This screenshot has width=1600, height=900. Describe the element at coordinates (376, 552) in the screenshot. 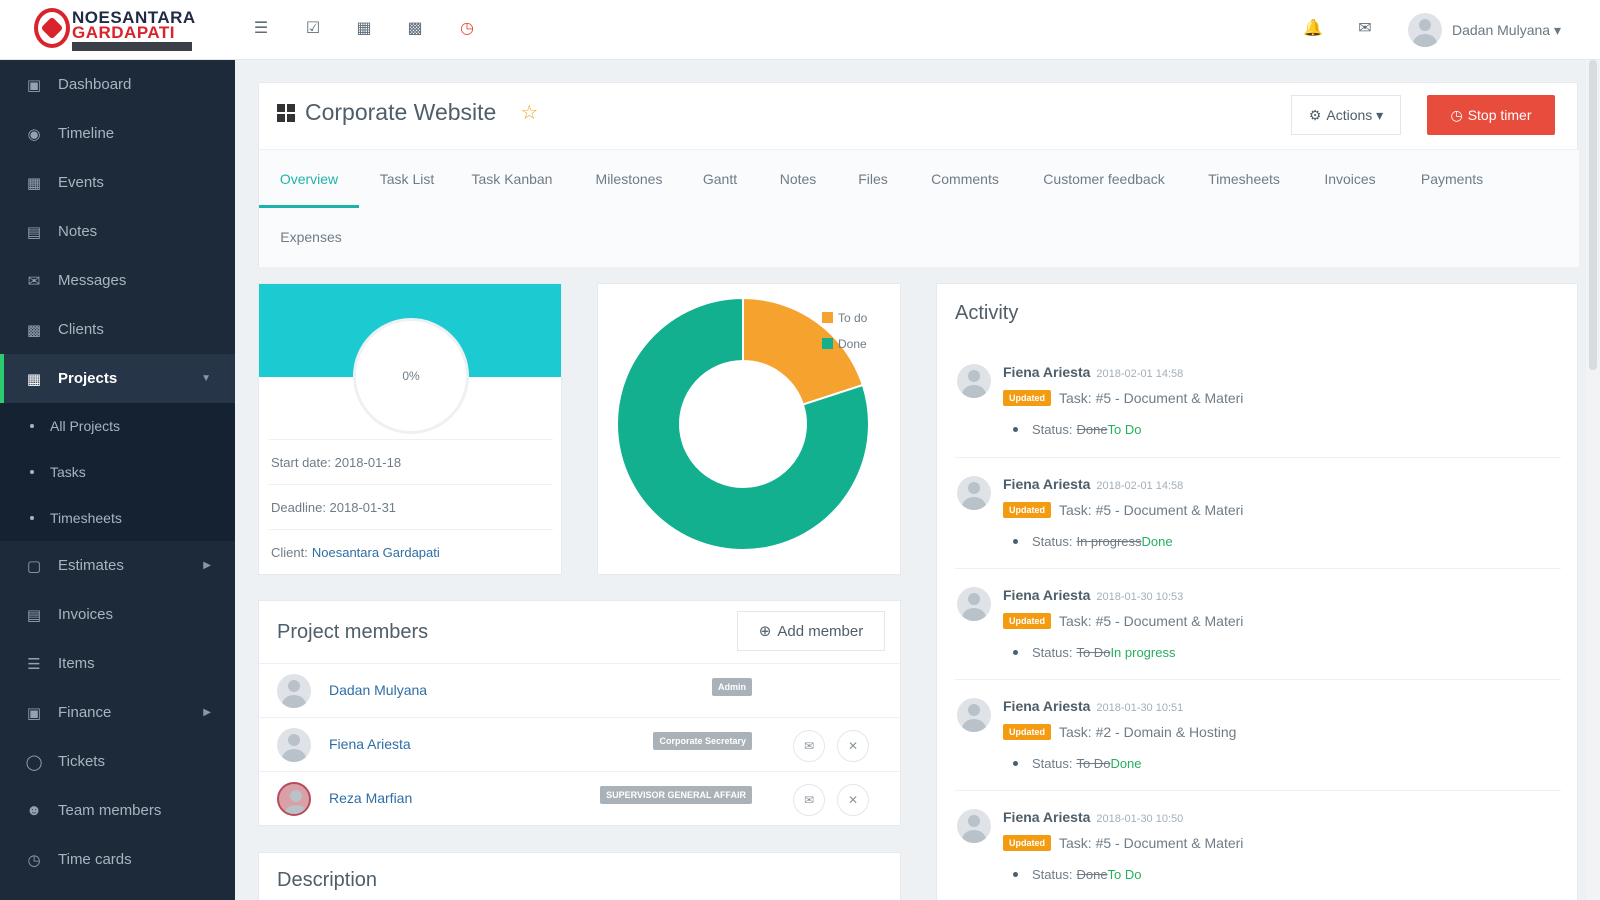

I see `client-link: Noesantara Gardapati` at that location.